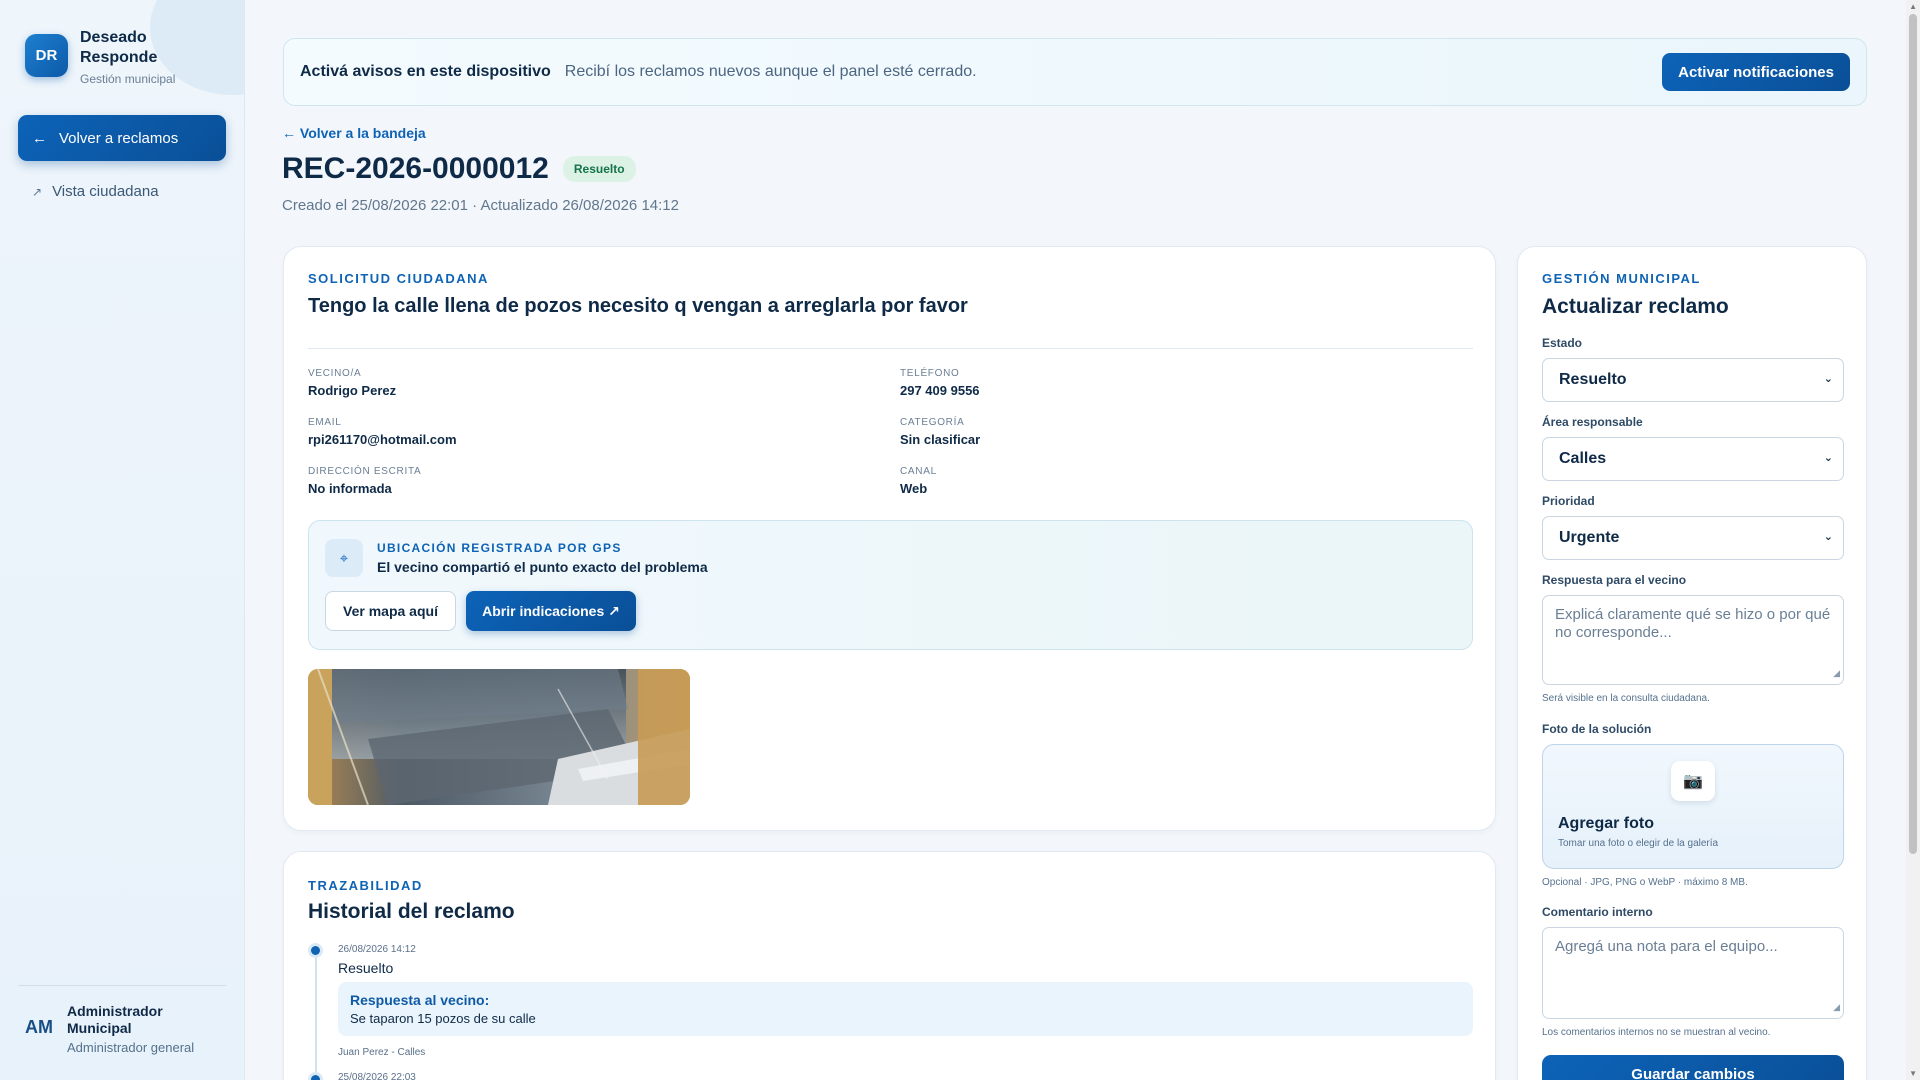  Describe the element at coordinates (940, 390) in the screenshot. I see `field-value: 297 409 9556` at that location.